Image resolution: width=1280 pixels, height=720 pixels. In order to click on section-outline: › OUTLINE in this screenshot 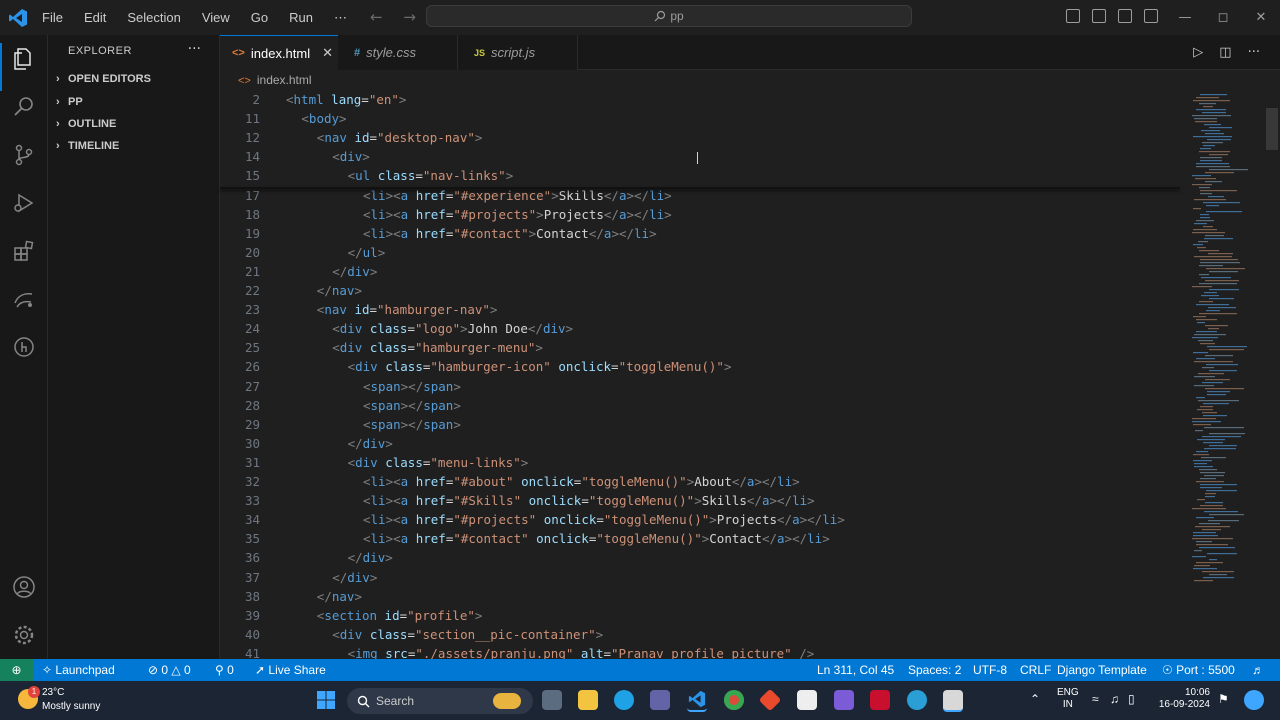, I will do `click(86, 124)`.